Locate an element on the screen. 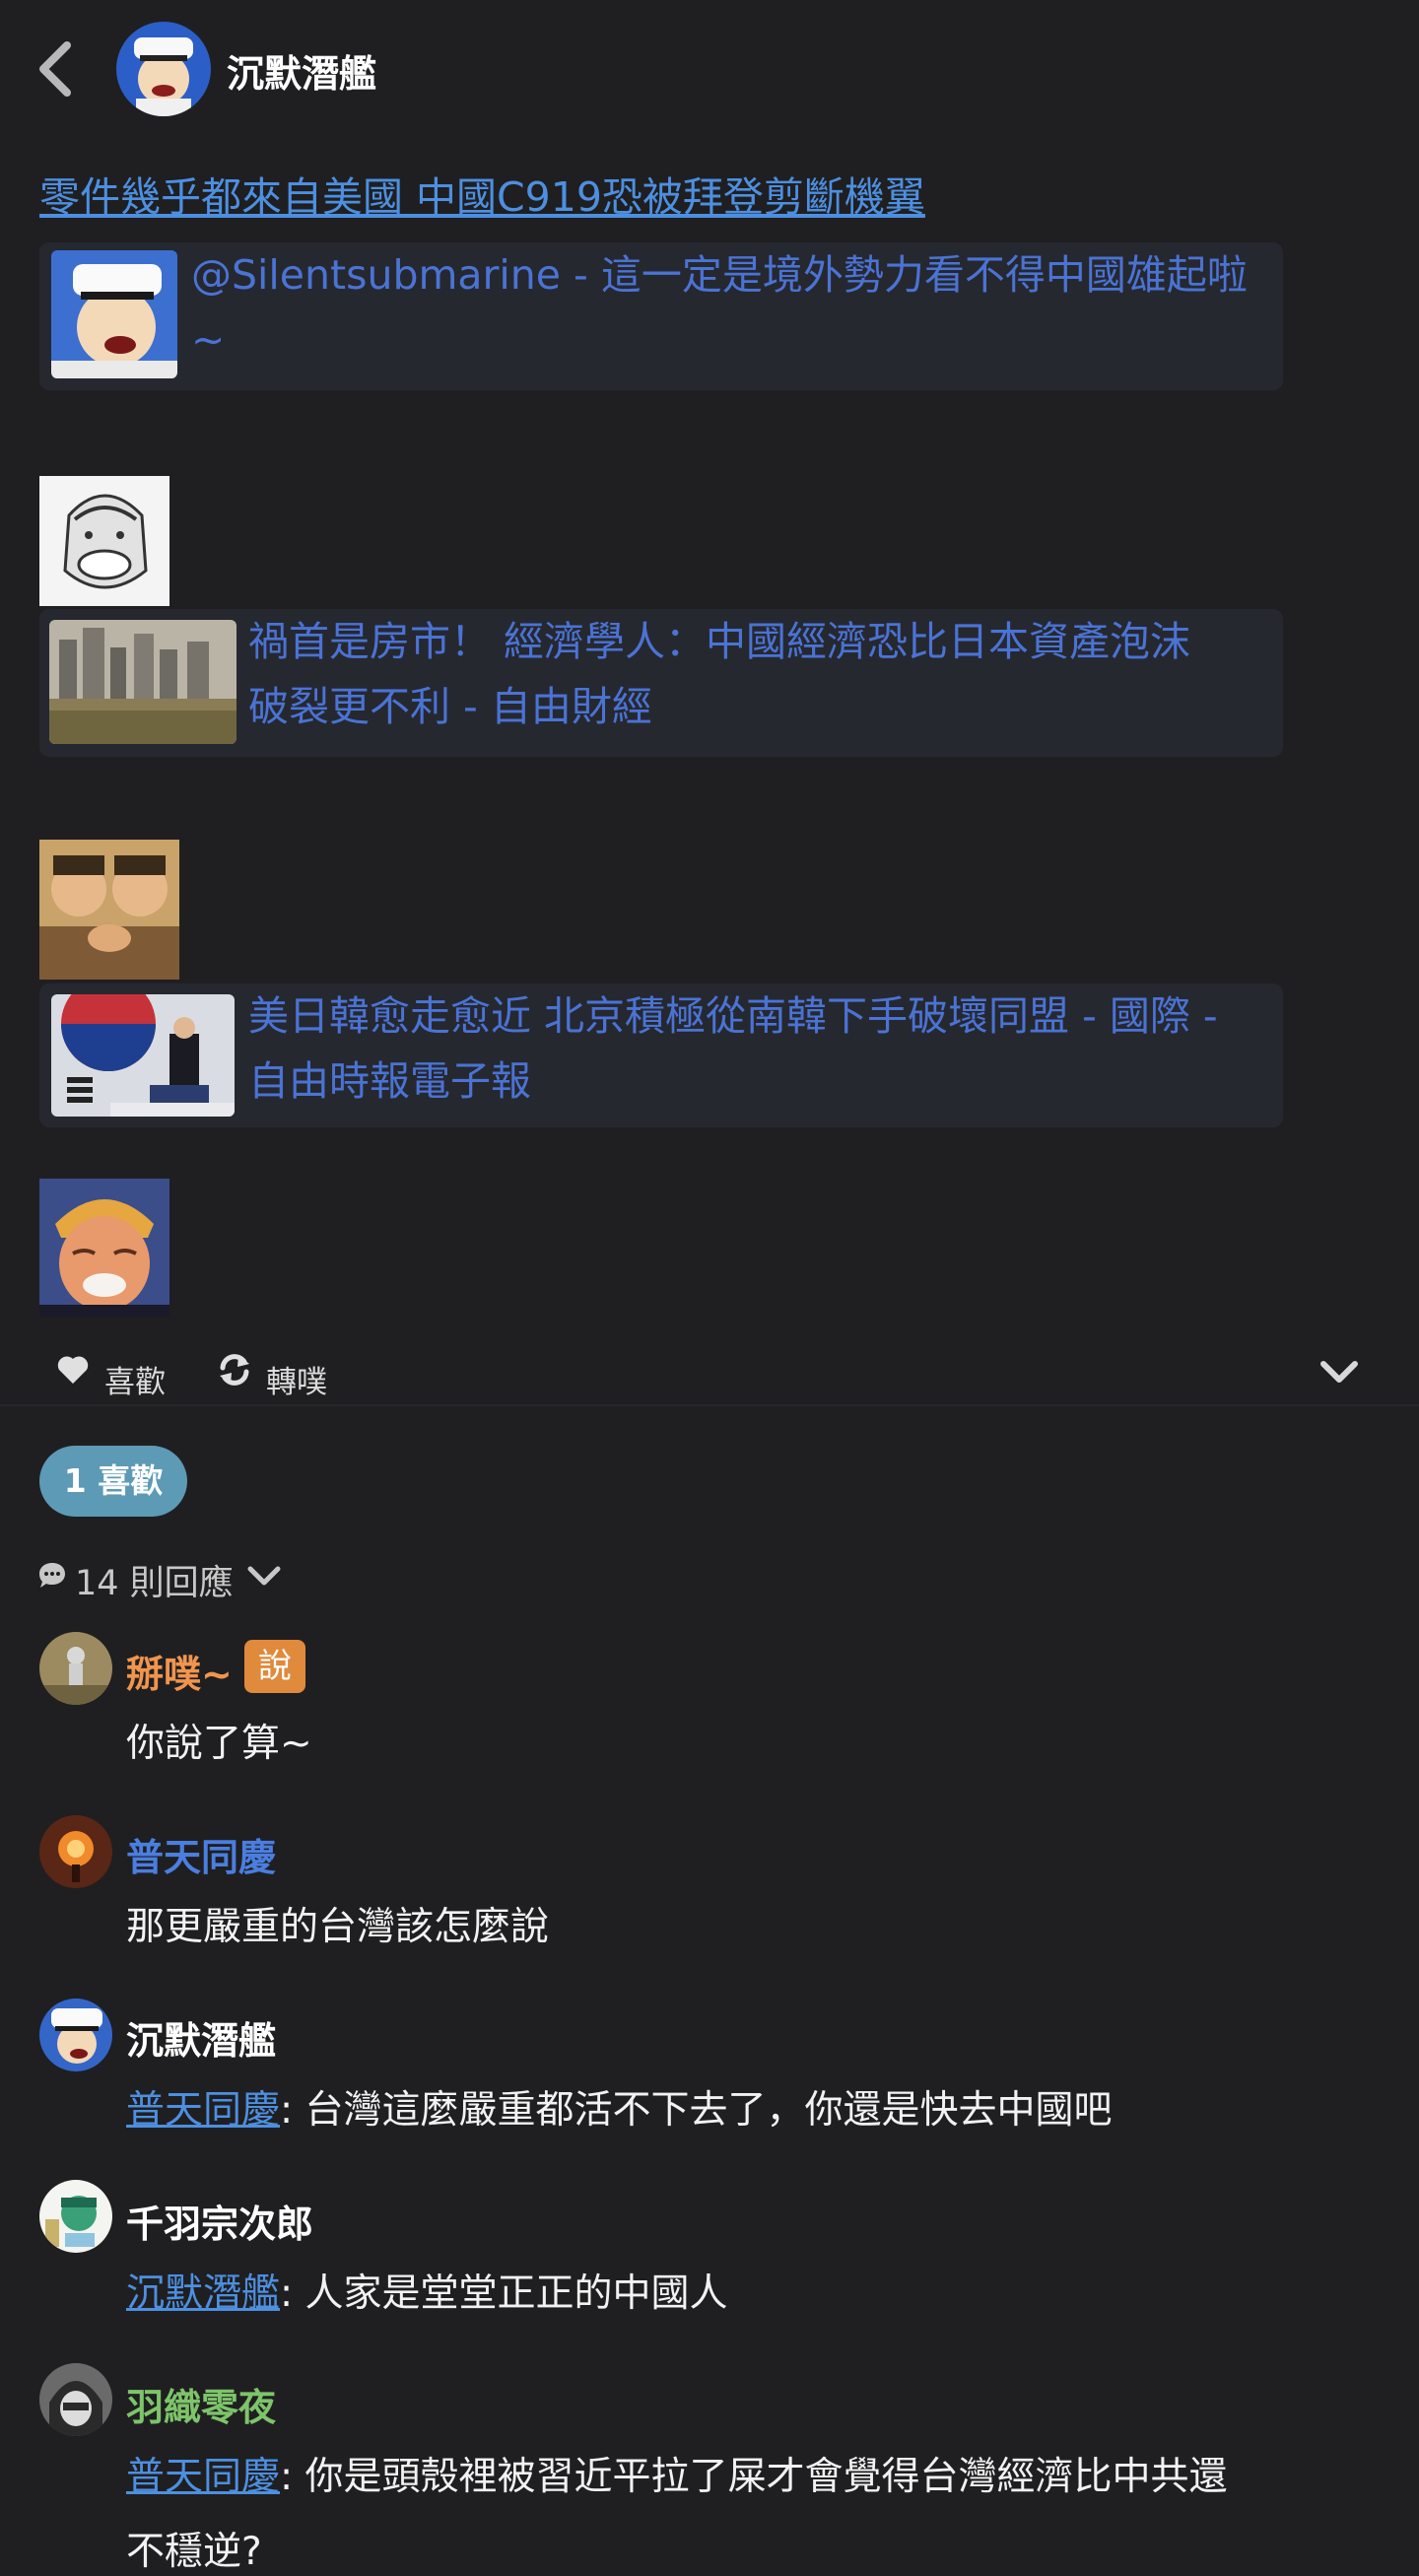 This screenshot has width=1419, height=2576. card-title-line: @Silentsubmarine - 這一定是境外勢力看不得中國雄起啦 is located at coordinates (719, 275).